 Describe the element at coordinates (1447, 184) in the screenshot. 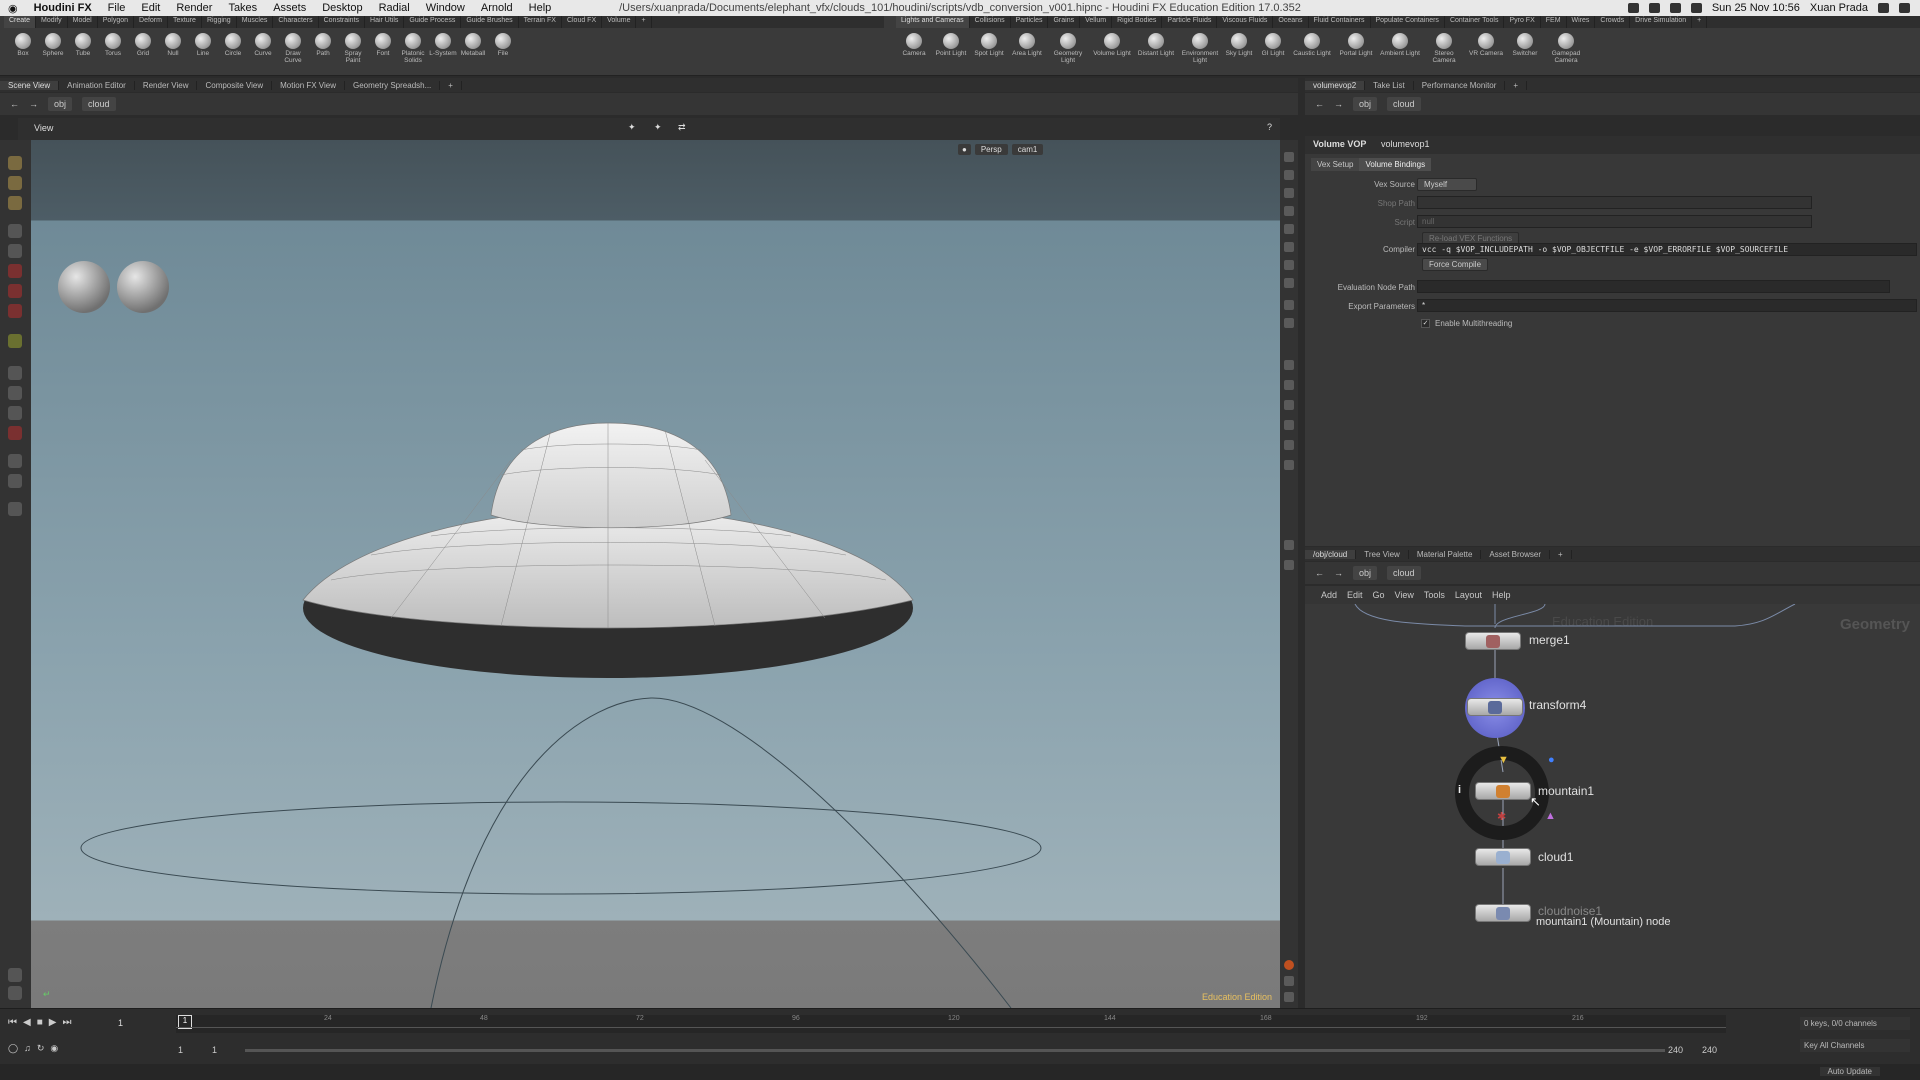

I see `vex-source-dropdown: Myself` at that location.